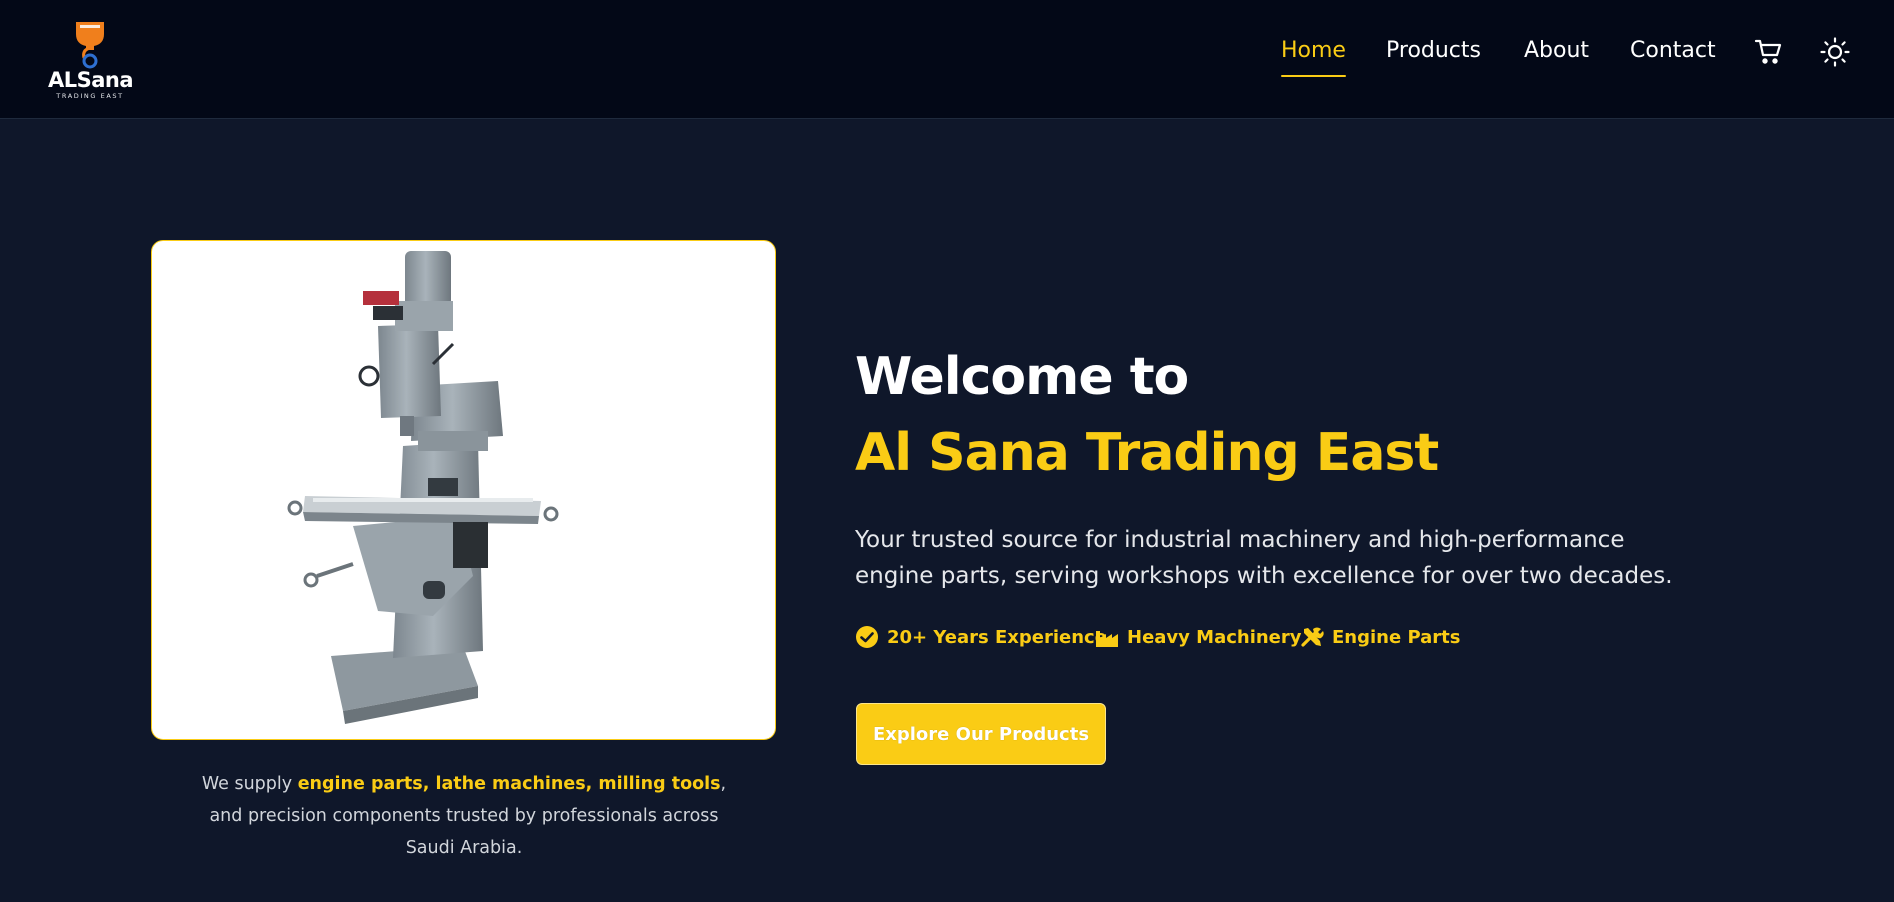  What do you see at coordinates (1214, 637) in the screenshot?
I see `feature-label: Heavy Machinery` at bounding box center [1214, 637].